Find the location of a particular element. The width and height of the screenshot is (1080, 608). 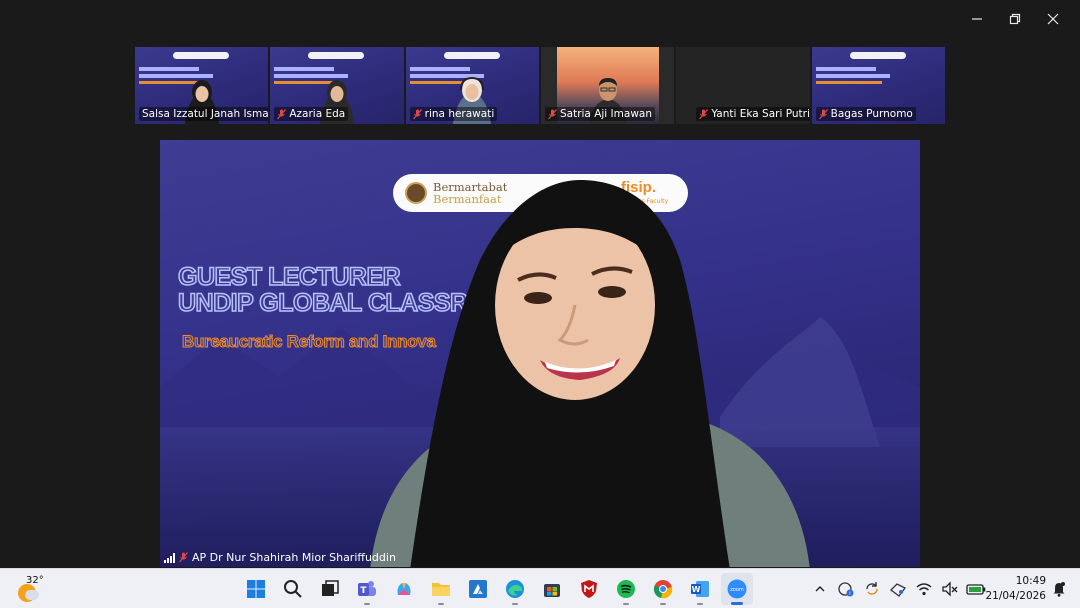

participant-tile: Bagas Purnomo is located at coordinates (878, 85).